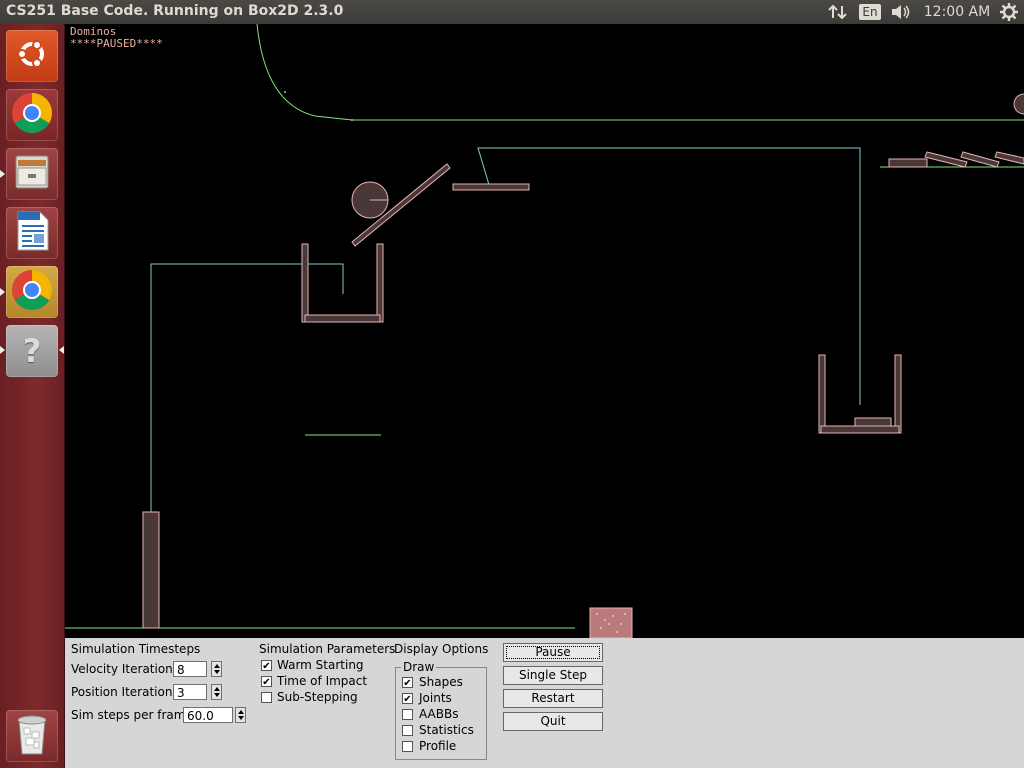 The image size is (1024, 768). I want to click on ubuntu-logo-icon, so click(32, 56).